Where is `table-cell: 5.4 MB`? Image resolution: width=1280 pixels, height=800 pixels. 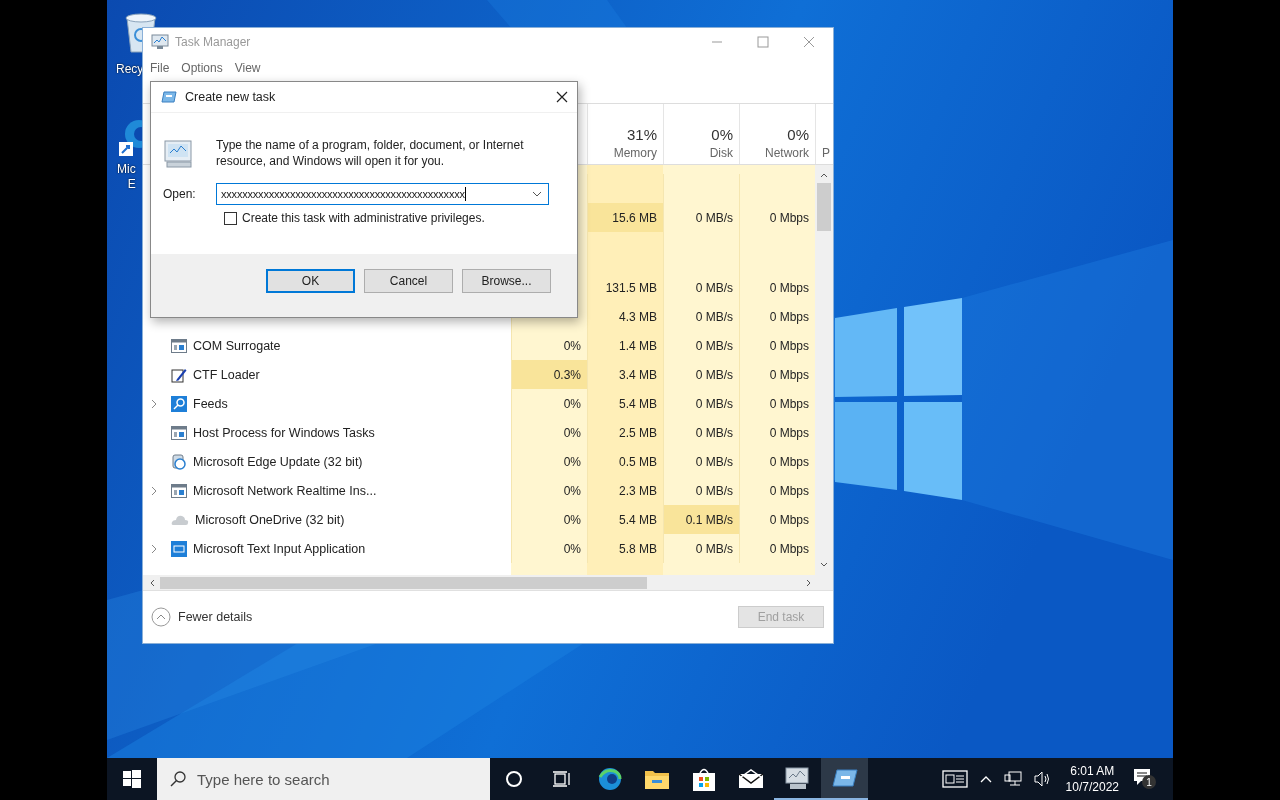
table-cell: 5.4 MB is located at coordinates (625, 403).